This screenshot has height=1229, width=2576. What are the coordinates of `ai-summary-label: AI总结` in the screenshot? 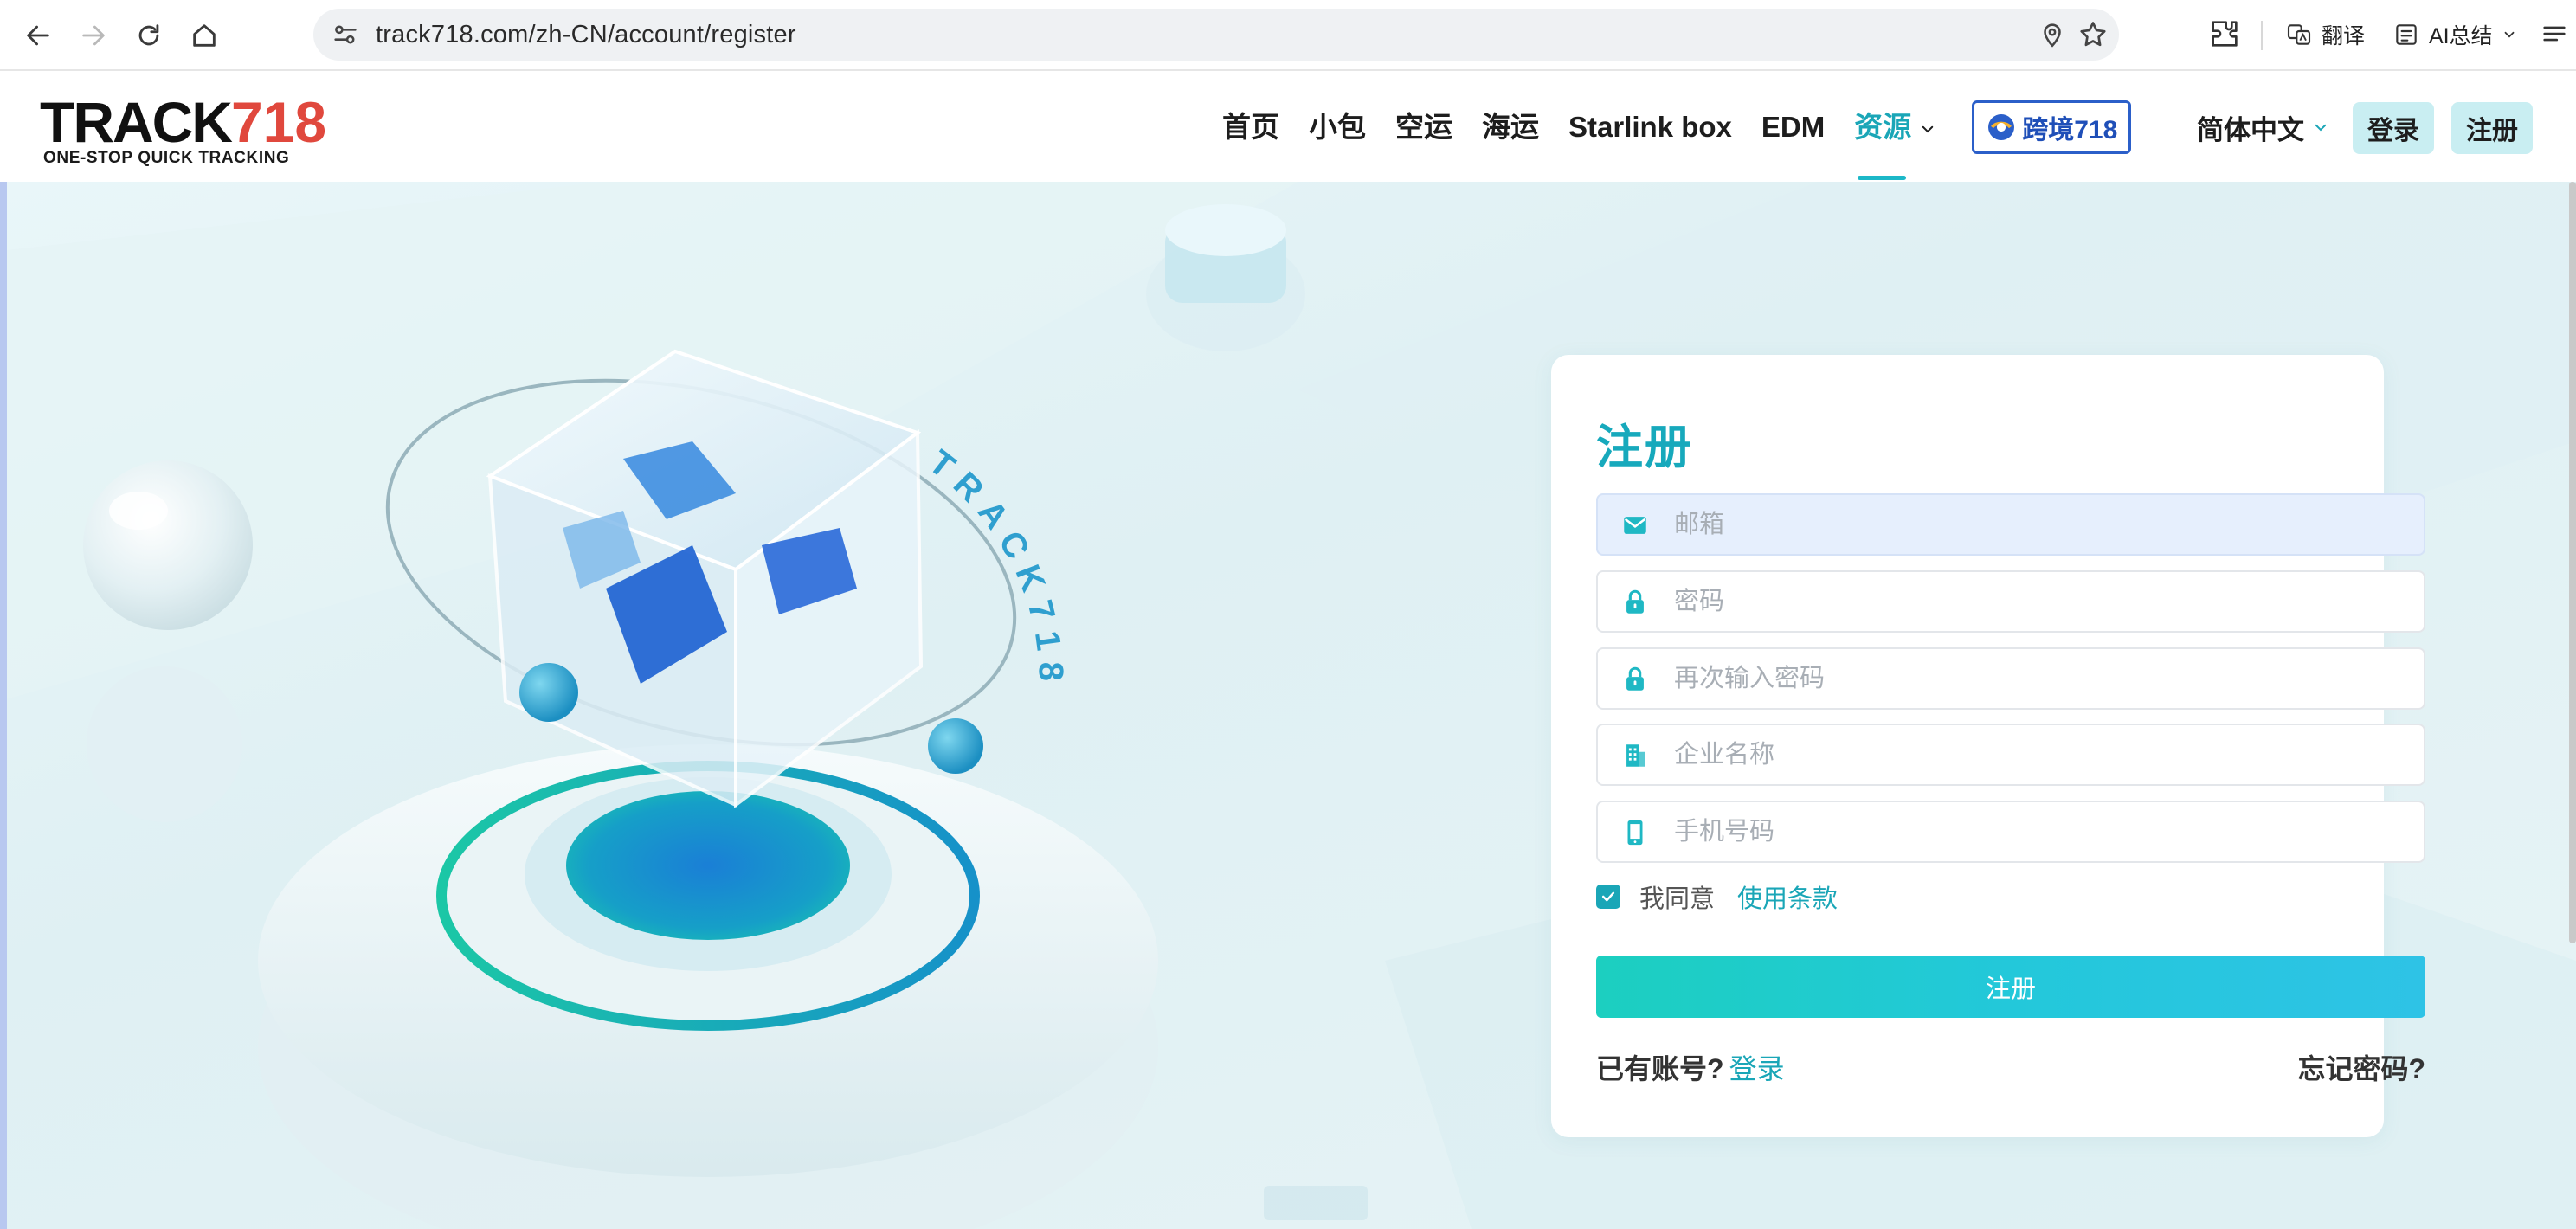 It's located at (2461, 36).